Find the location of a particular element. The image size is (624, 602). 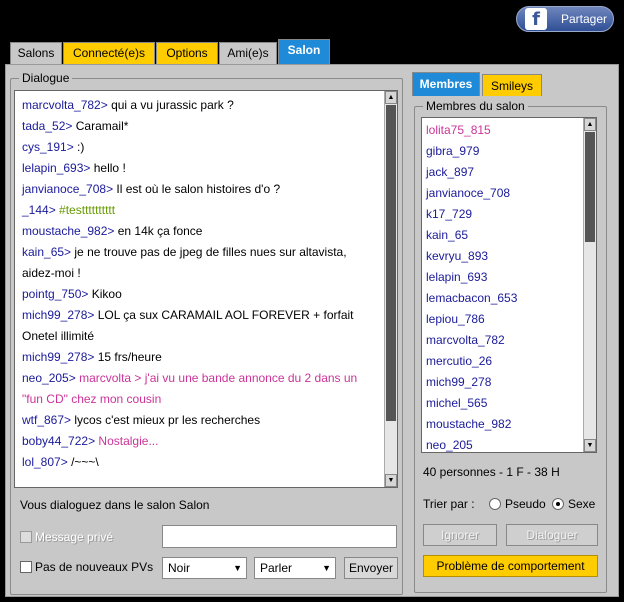

member-item: janvianoce_708 is located at coordinates (471, 193).